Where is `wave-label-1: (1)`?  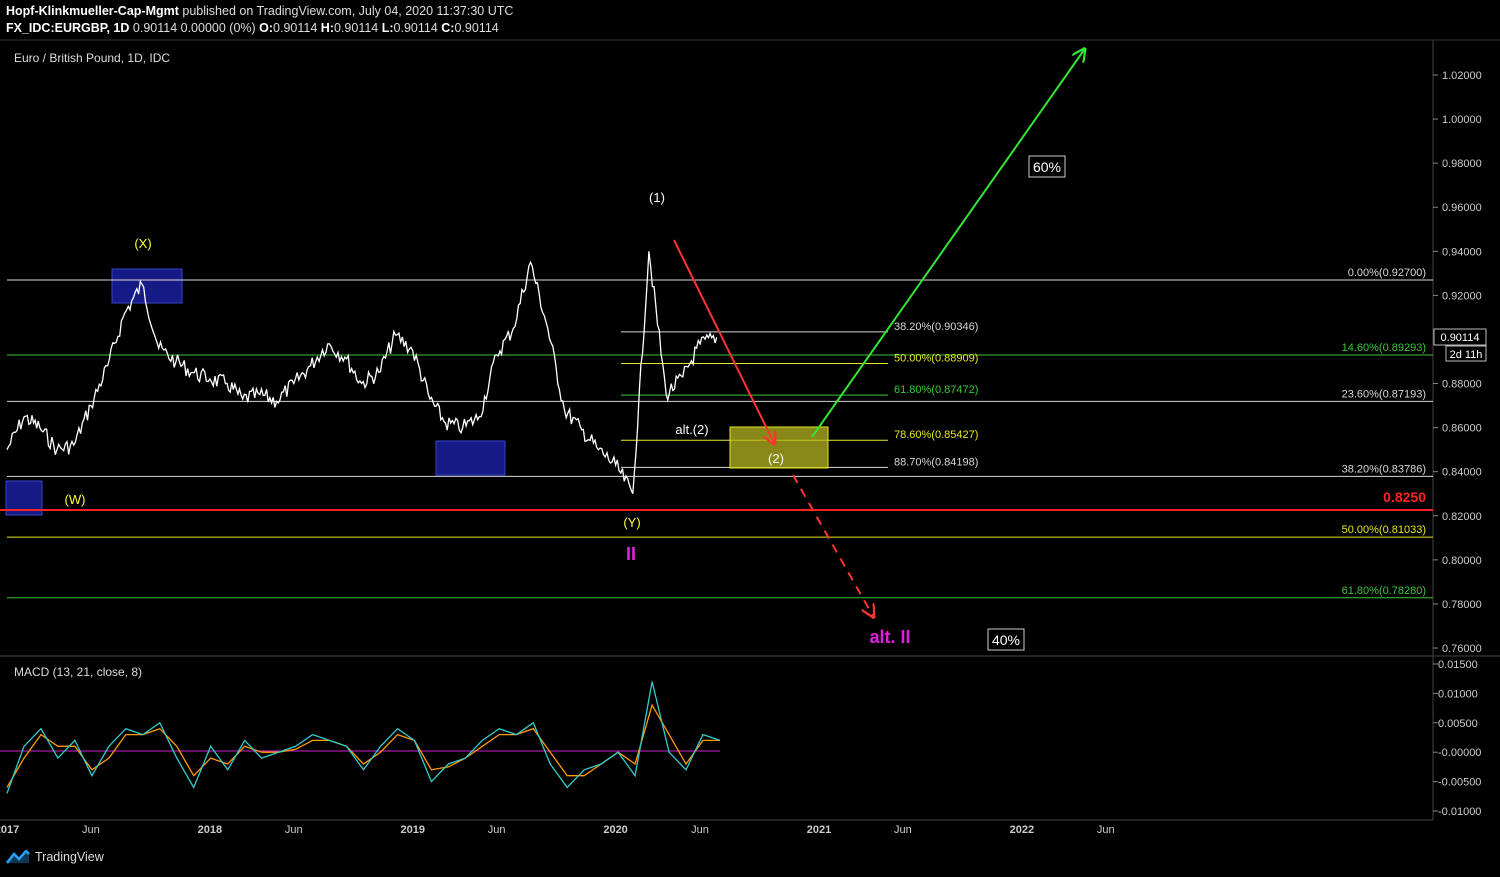 wave-label-1: (1) is located at coordinates (657, 197).